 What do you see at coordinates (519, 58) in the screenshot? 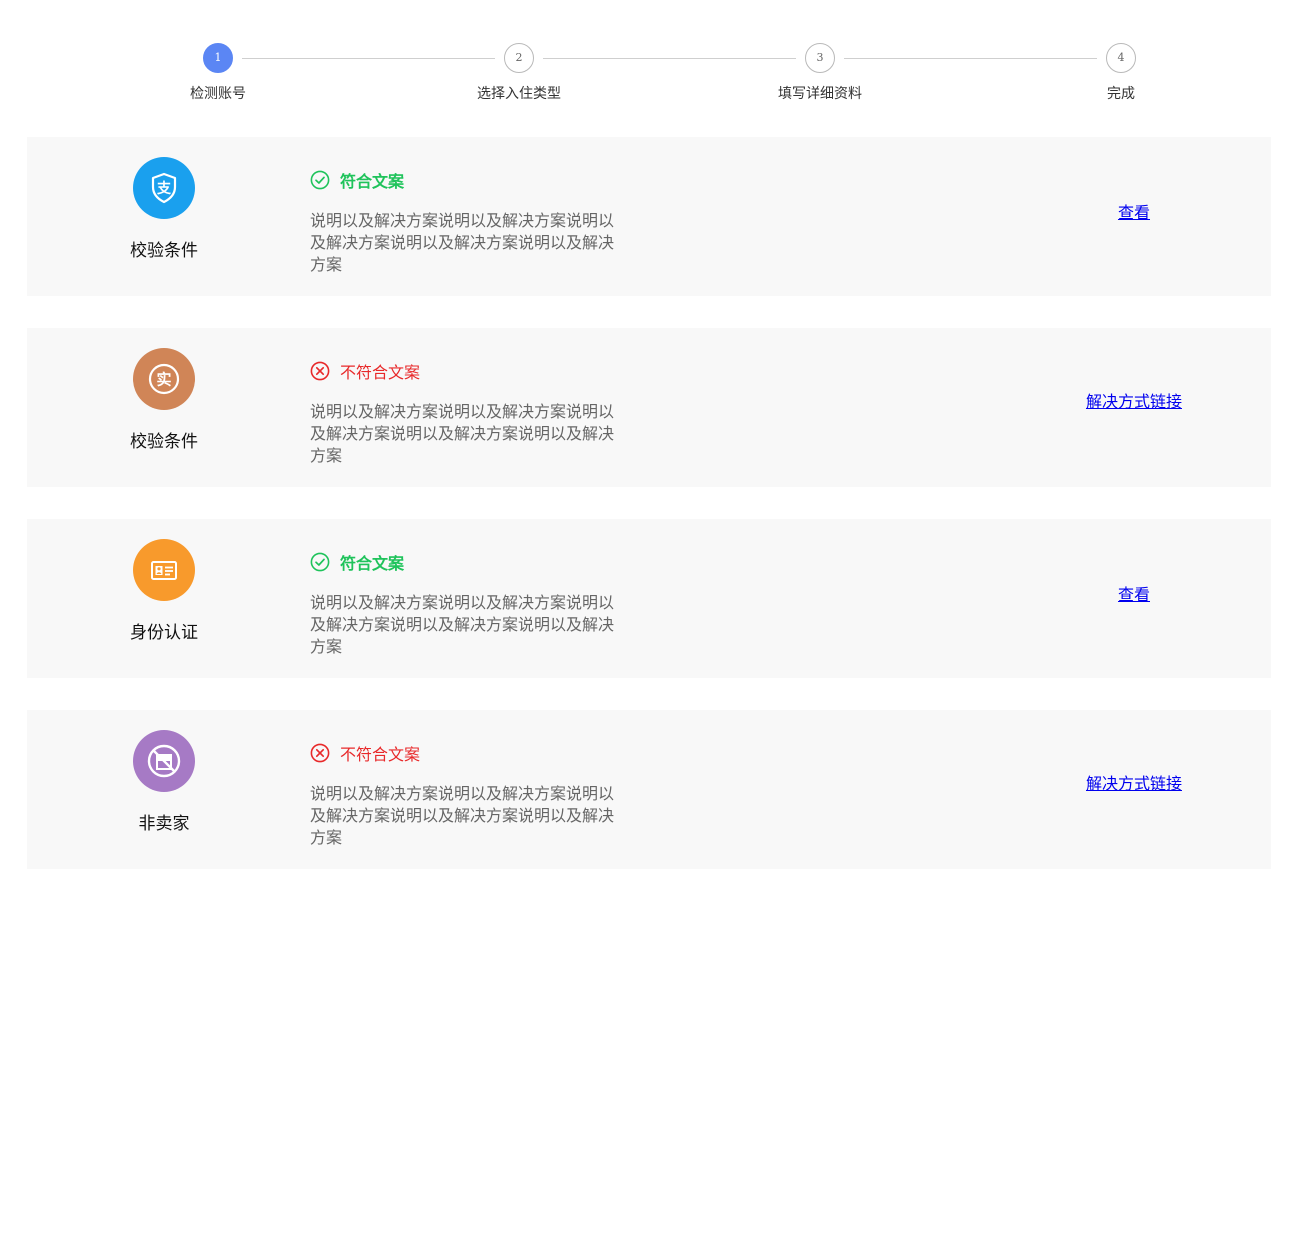
I see `step-number: 2` at bounding box center [519, 58].